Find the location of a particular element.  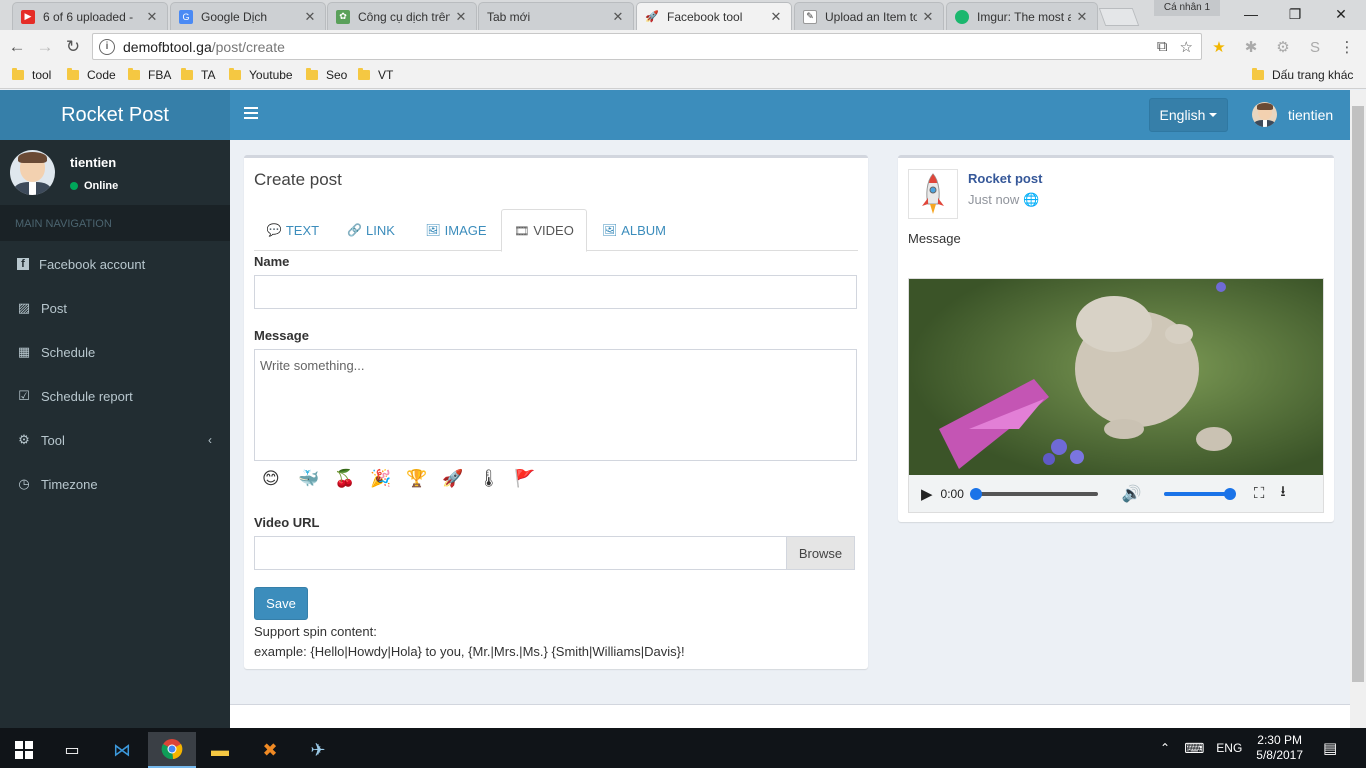

extension-gear-icon: ⚙ is located at coordinates (1283, 47).